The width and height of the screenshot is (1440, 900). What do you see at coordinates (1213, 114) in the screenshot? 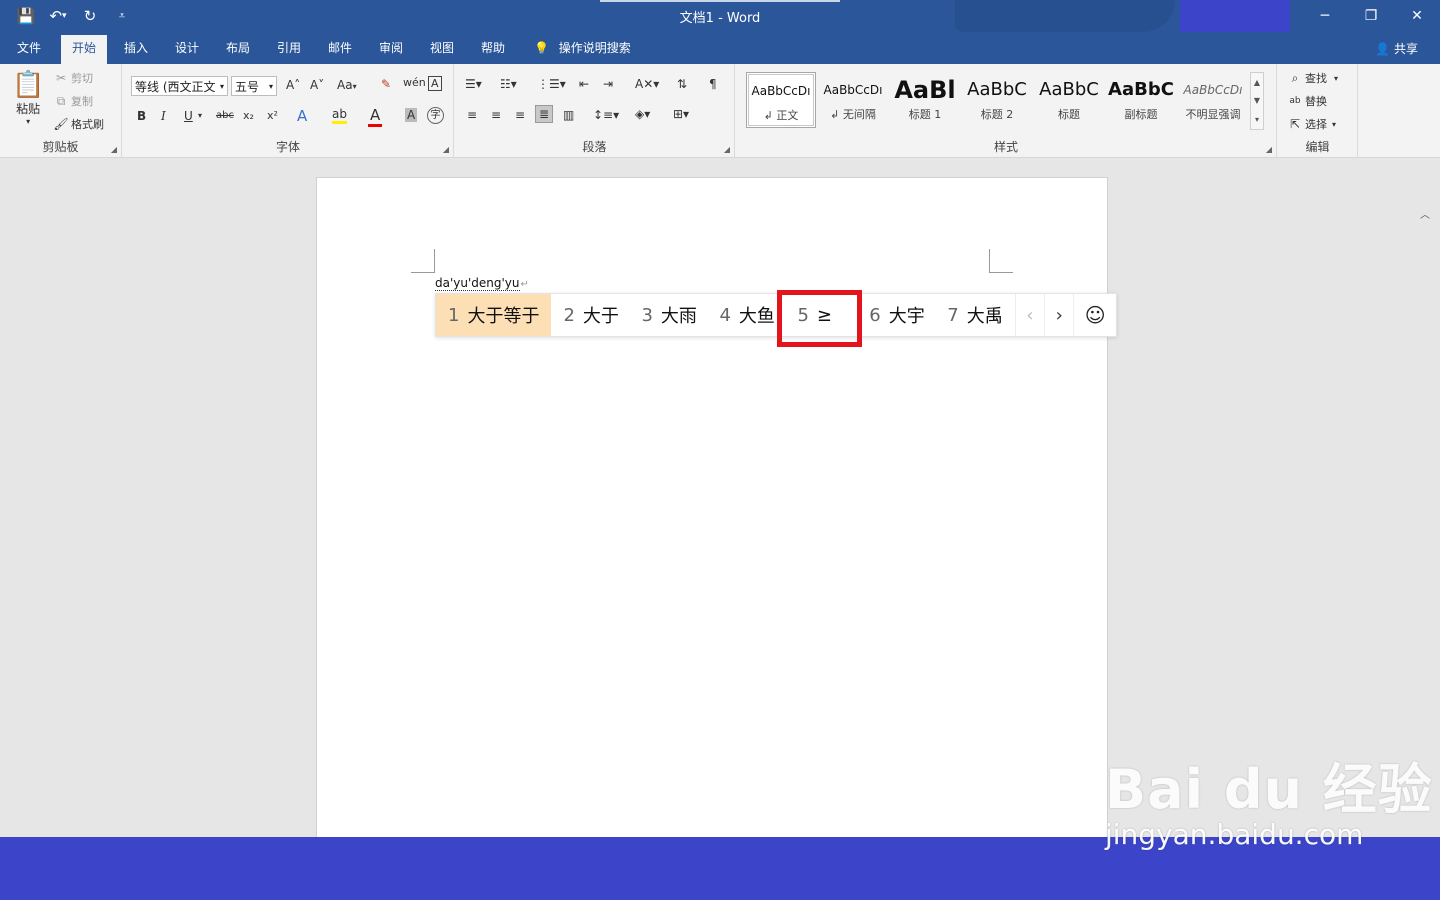
I see `style-name: 不明显强调` at bounding box center [1213, 114].